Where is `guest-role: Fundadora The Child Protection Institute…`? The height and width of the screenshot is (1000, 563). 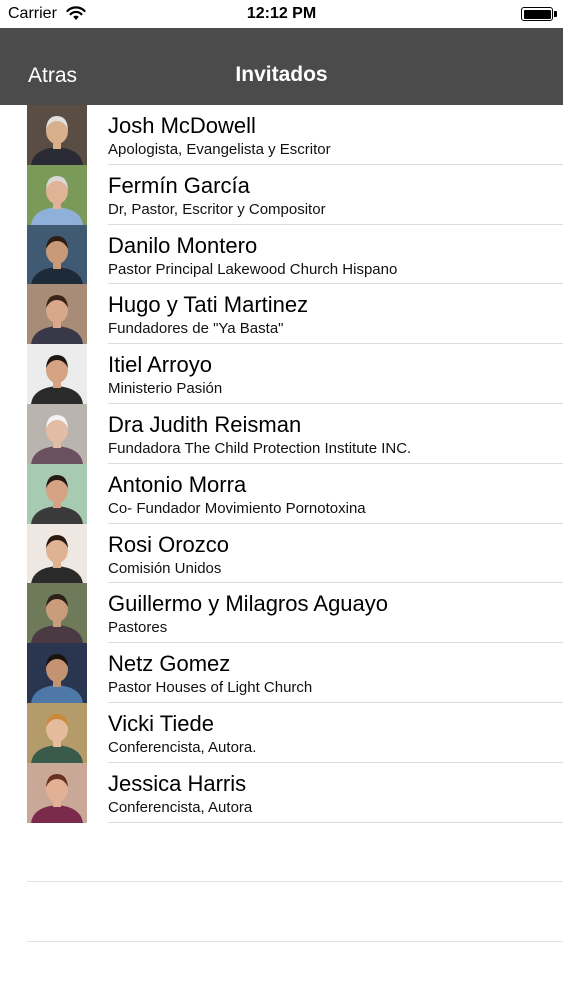
guest-role: Fundadora The Child Protection Institute… is located at coordinates (260, 448).